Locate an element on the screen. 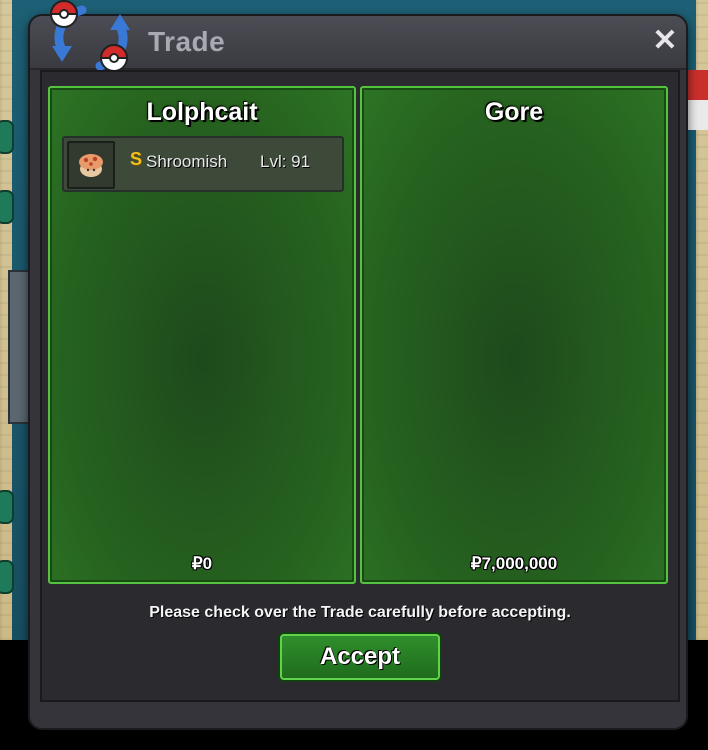  player-name-right: Gore is located at coordinates (514, 112).